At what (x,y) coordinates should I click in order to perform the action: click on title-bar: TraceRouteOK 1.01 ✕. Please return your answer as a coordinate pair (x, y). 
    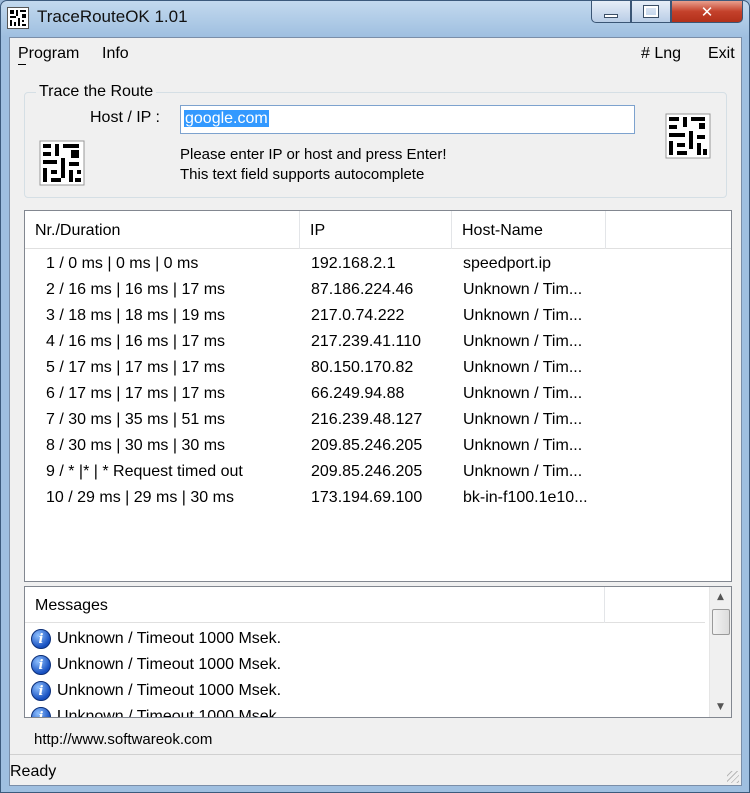
    Looking at the image, I should click on (375, 18).